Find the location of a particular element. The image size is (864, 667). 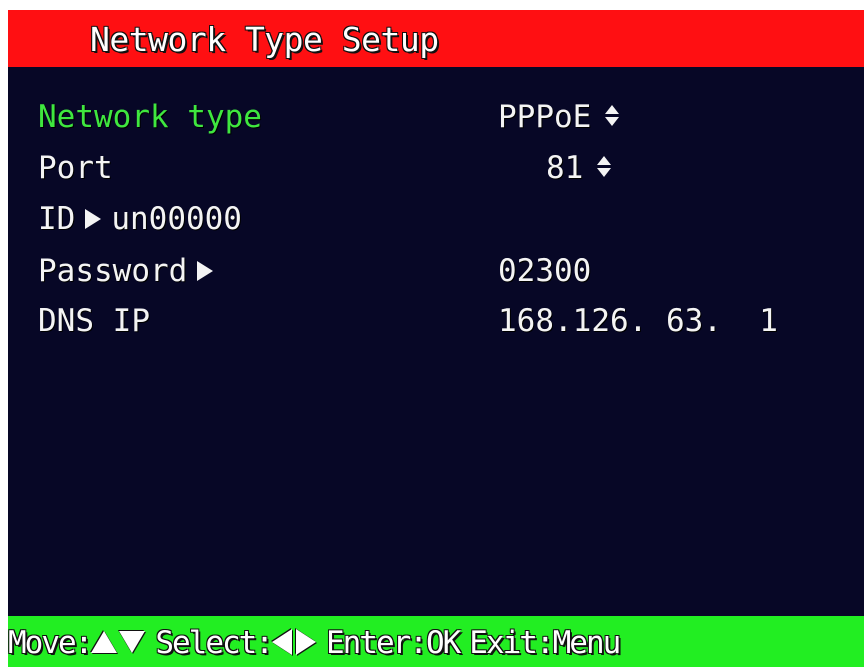

triangle-left-icon is located at coordinates (281, 641).